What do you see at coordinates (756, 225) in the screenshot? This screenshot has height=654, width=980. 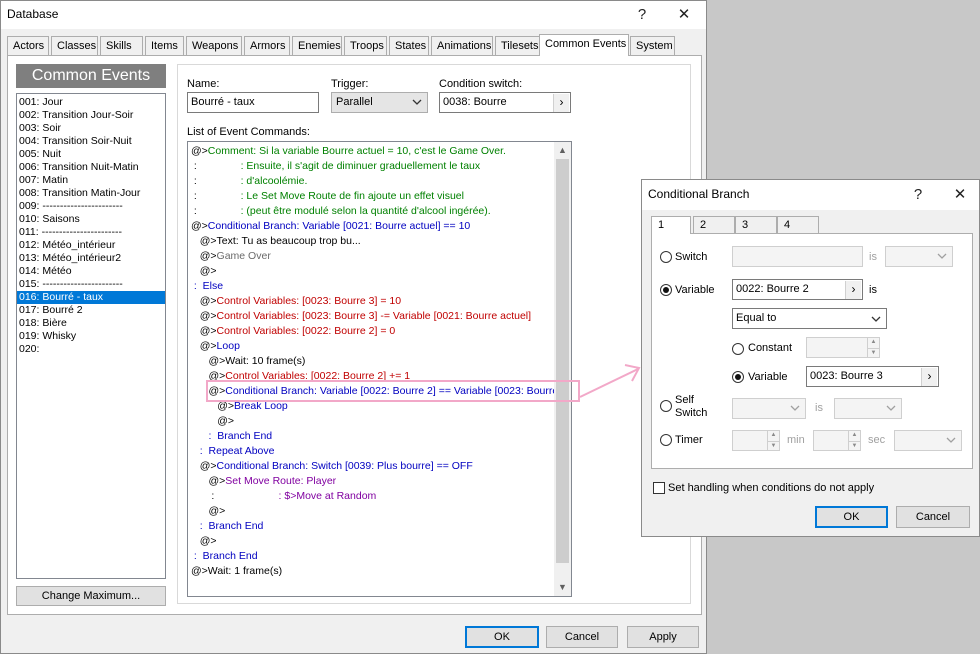 I see `cb-tab-3: 3` at bounding box center [756, 225].